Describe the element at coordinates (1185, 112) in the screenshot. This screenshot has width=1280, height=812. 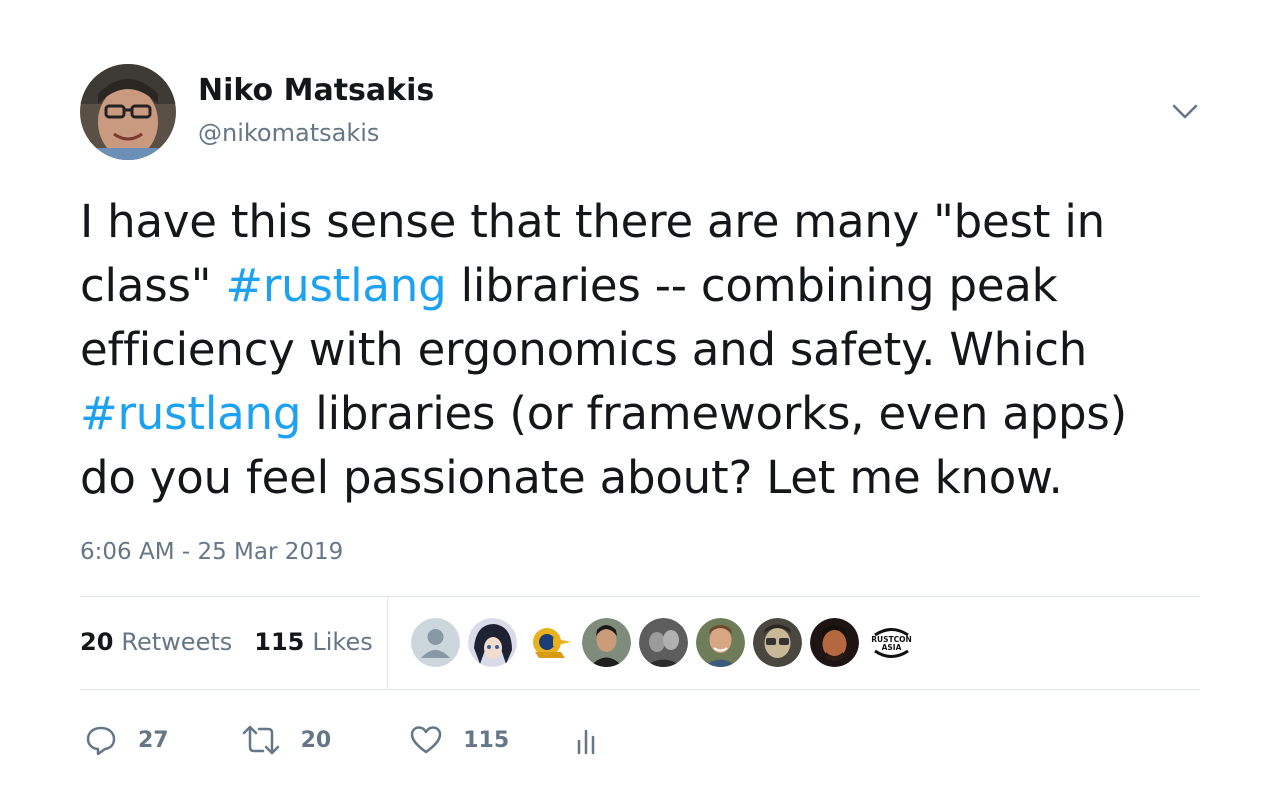
I see `caret-down-icon` at that location.